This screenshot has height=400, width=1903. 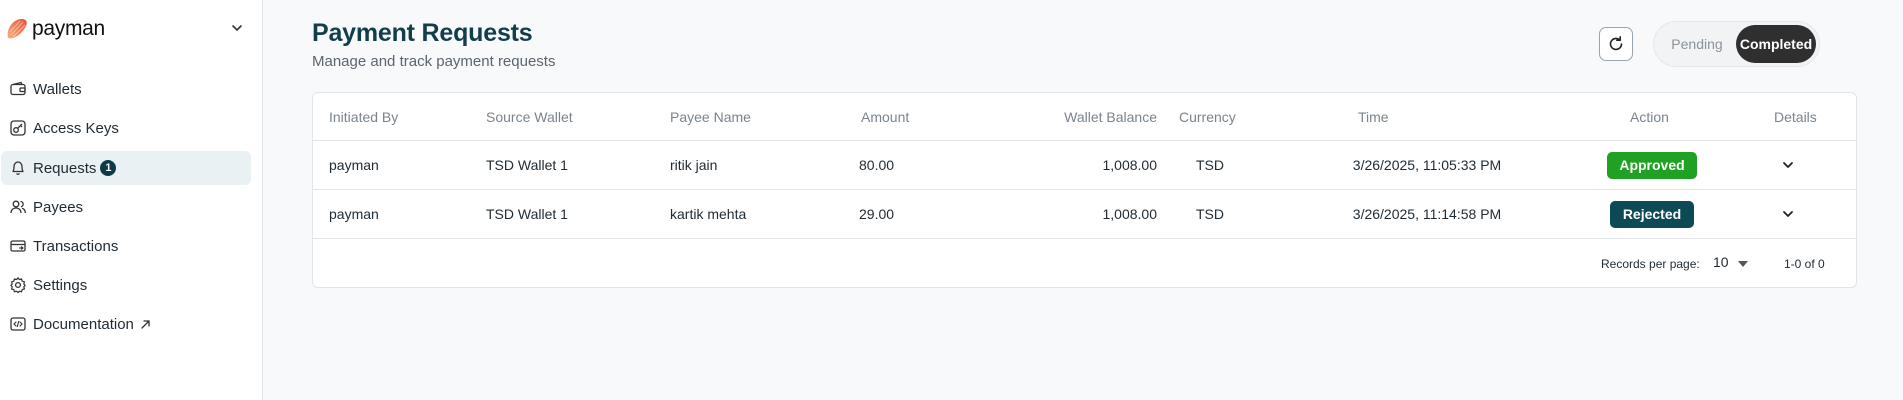 What do you see at coordinates (1652, 165) in the screenshot?
I see `status-badge-approved: Approved` at bounding box center [1652, 165].